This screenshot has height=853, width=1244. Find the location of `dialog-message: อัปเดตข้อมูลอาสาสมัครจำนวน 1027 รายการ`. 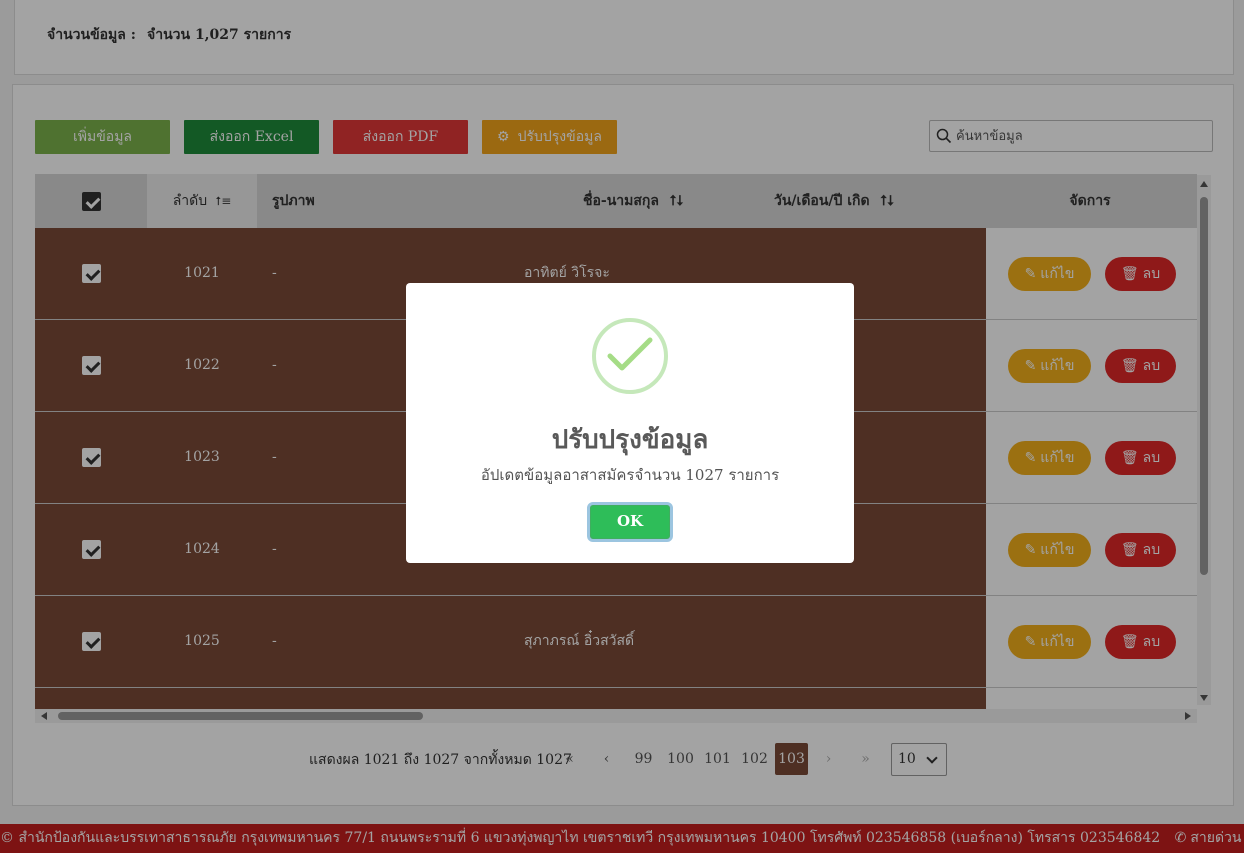

dialog-message: อัปเดตข้อมูลอาสาสมัครจำนวน 1027 รายการ is located at coordinates (630, 475).